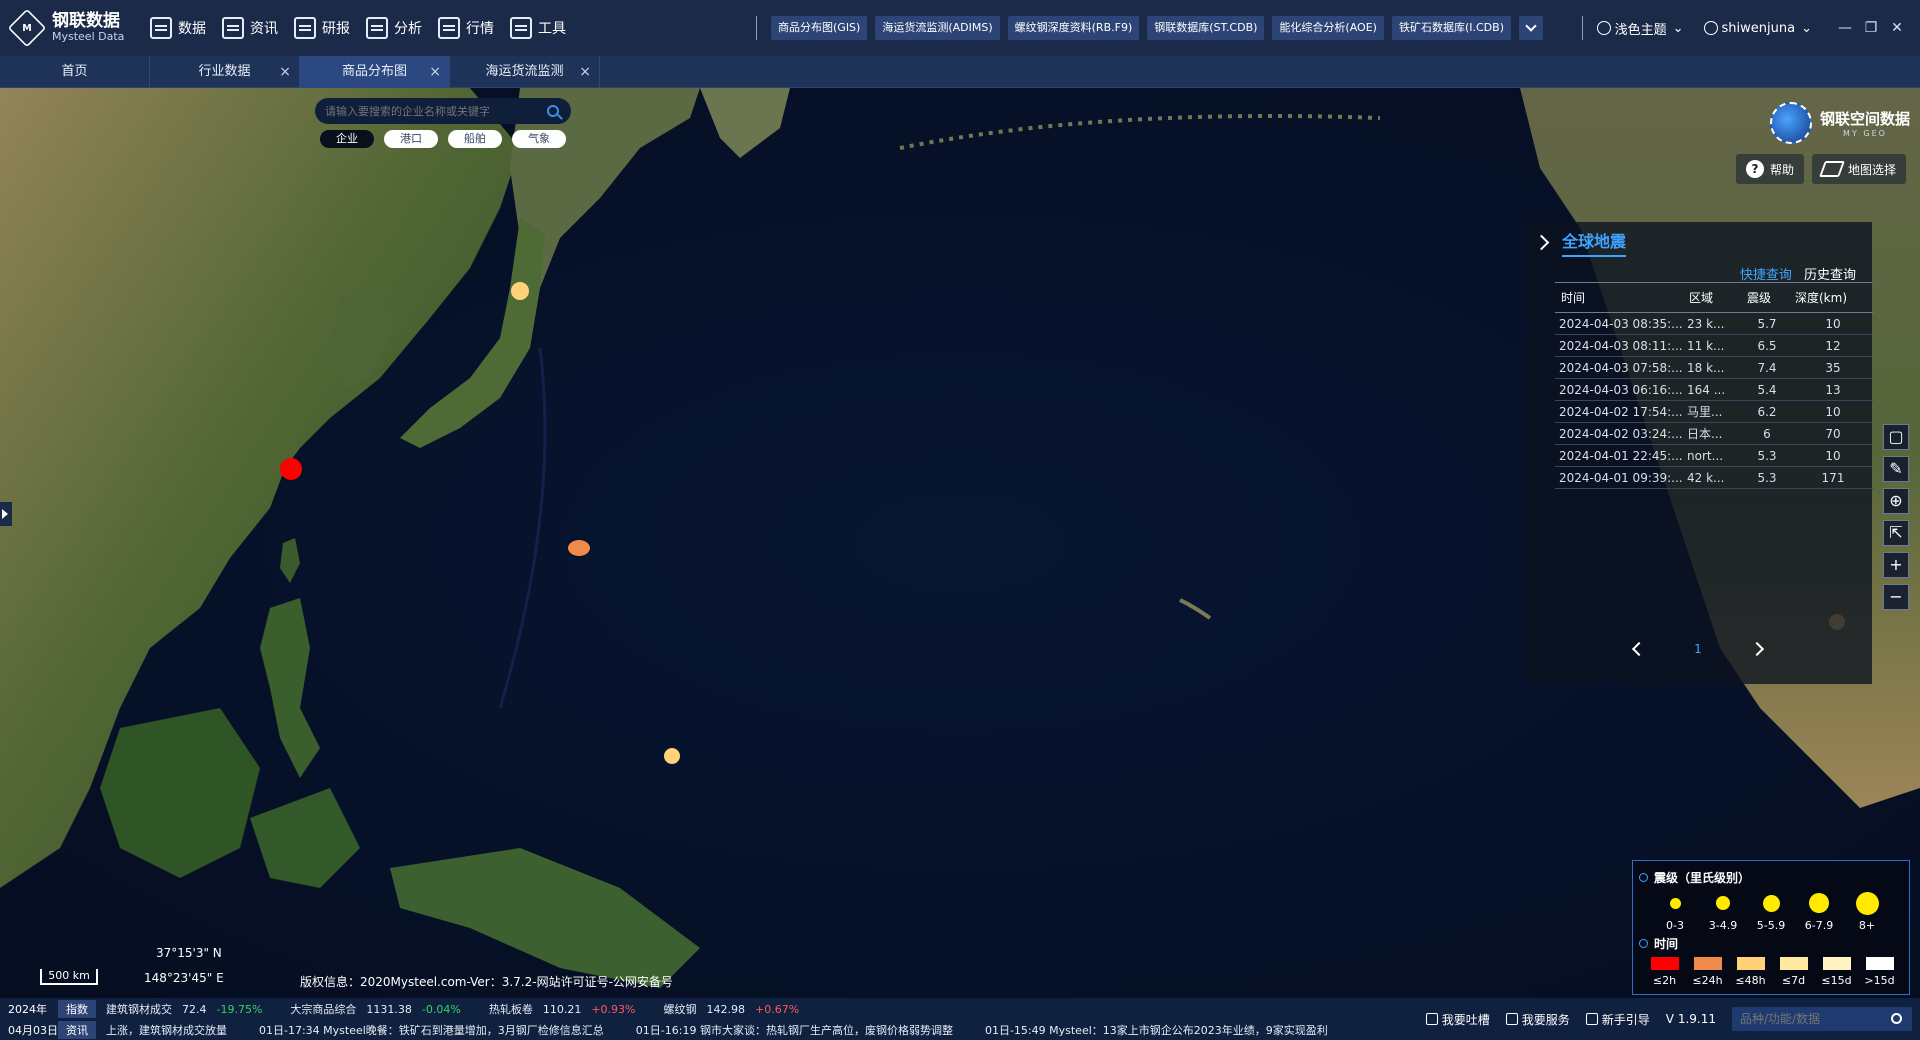  I want to click on category-ship: 船舶, so click(475, 139).